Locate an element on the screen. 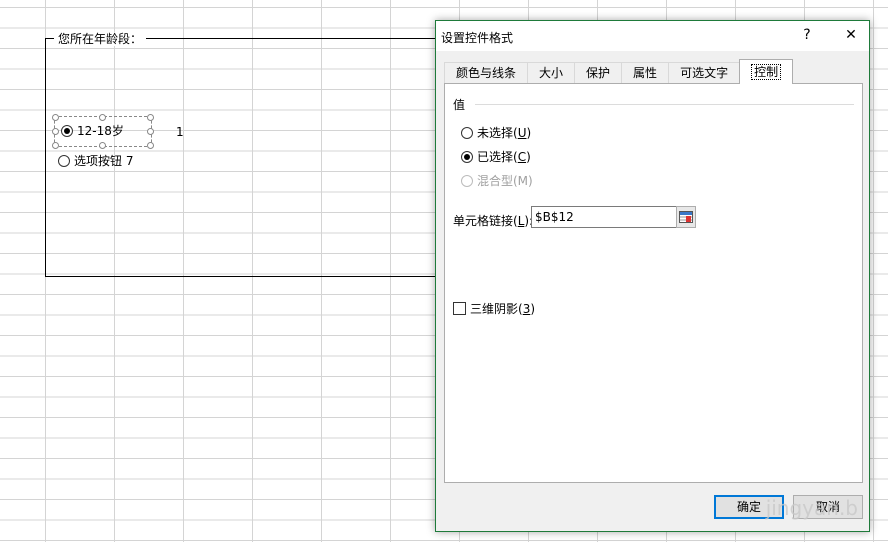 The width and height of the screenshot is (888, 542). cell-link-label: 单元格链接(L): is located at coordinates (493, 220).